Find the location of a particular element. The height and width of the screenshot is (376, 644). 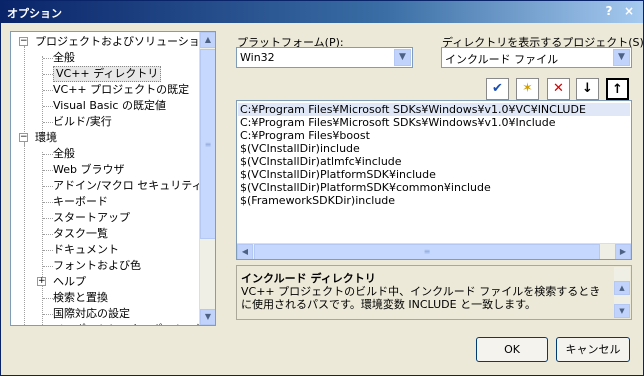

help-button: ? is located at coordinates (609, 11).